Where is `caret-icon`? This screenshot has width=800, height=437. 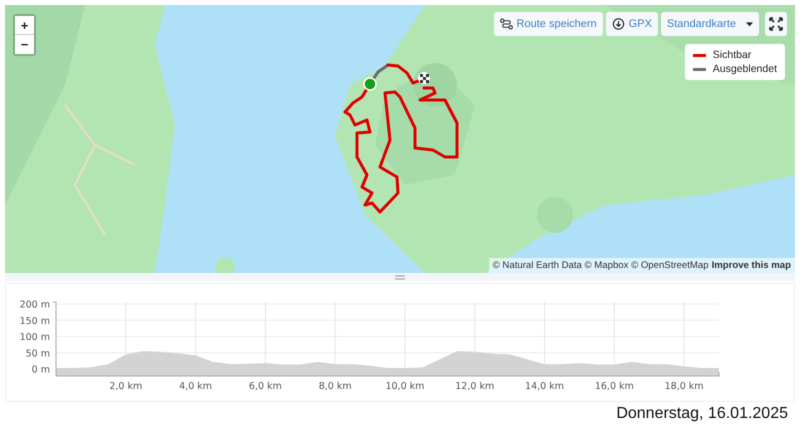 caret-icon is located at coordinates (749, 24).